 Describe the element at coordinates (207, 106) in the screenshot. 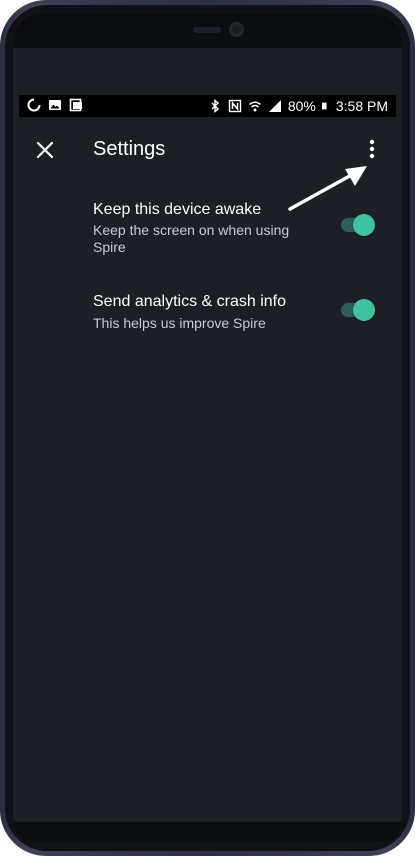

I see `status-bar: 80% 3:58 PM` at that location.